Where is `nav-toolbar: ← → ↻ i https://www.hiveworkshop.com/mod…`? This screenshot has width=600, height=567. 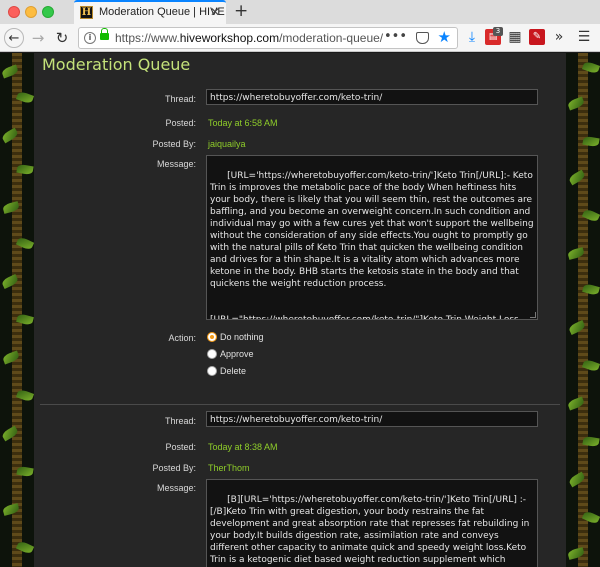 nav-toolbar: ← → ↻ i https://www.hiveworkshop.com/mod… is located at coordinates (300, 38).